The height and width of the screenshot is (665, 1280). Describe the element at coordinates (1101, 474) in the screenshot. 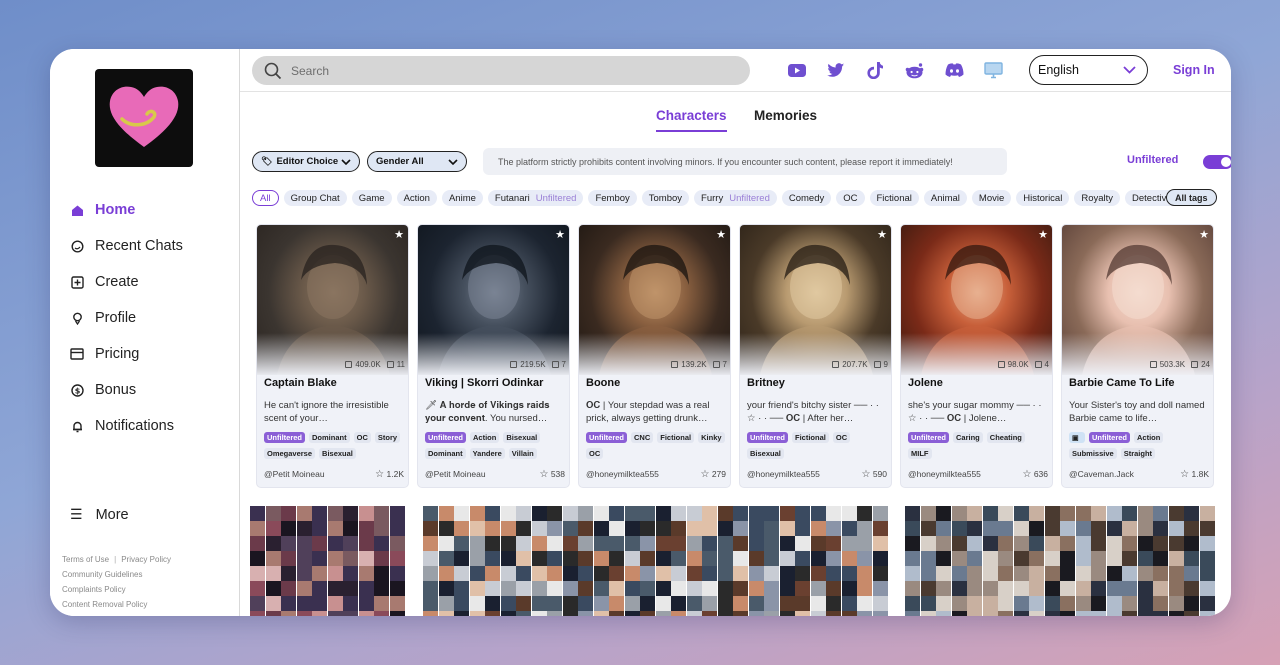

I see `author-link: @Caveman.Jack` at that location.